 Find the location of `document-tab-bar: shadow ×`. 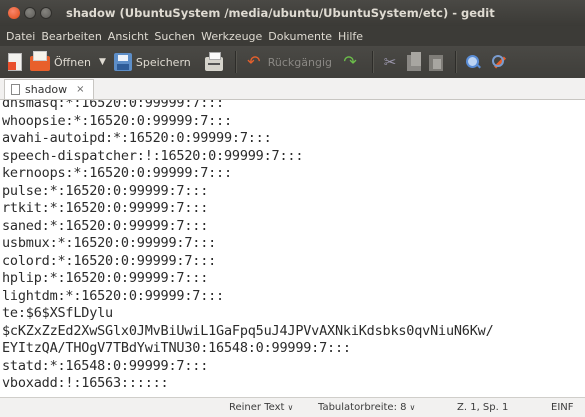

document-tab-bar: shadow × is located at coordinates (292, 89).